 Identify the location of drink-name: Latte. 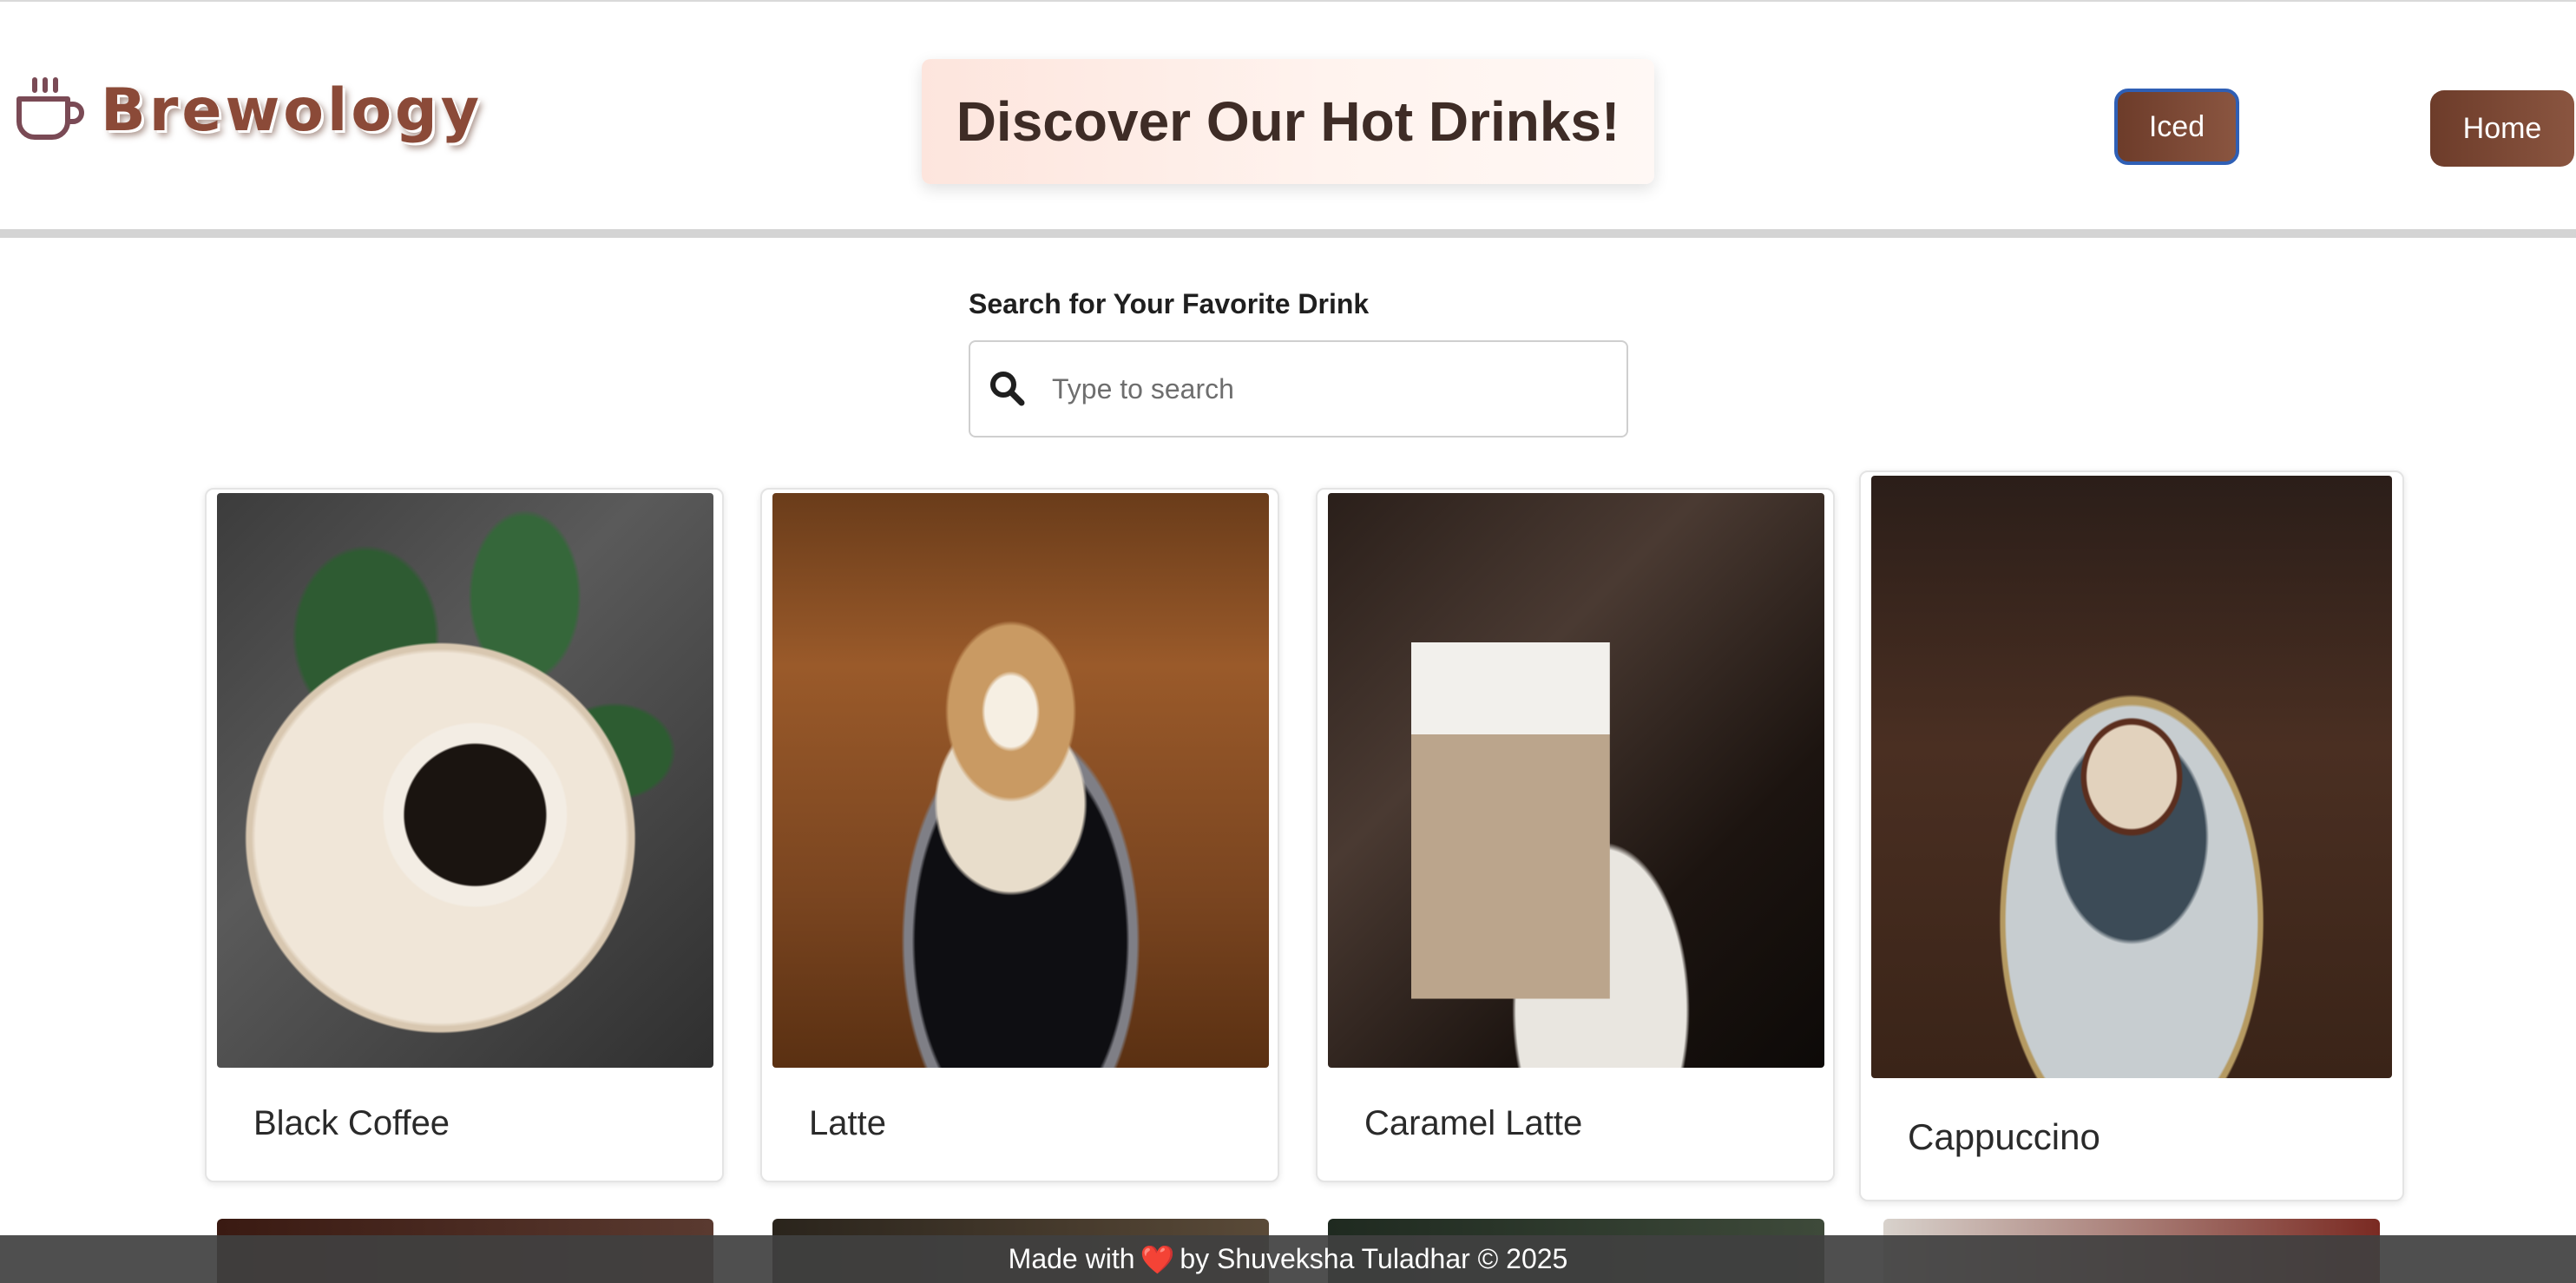
(848, 1123).